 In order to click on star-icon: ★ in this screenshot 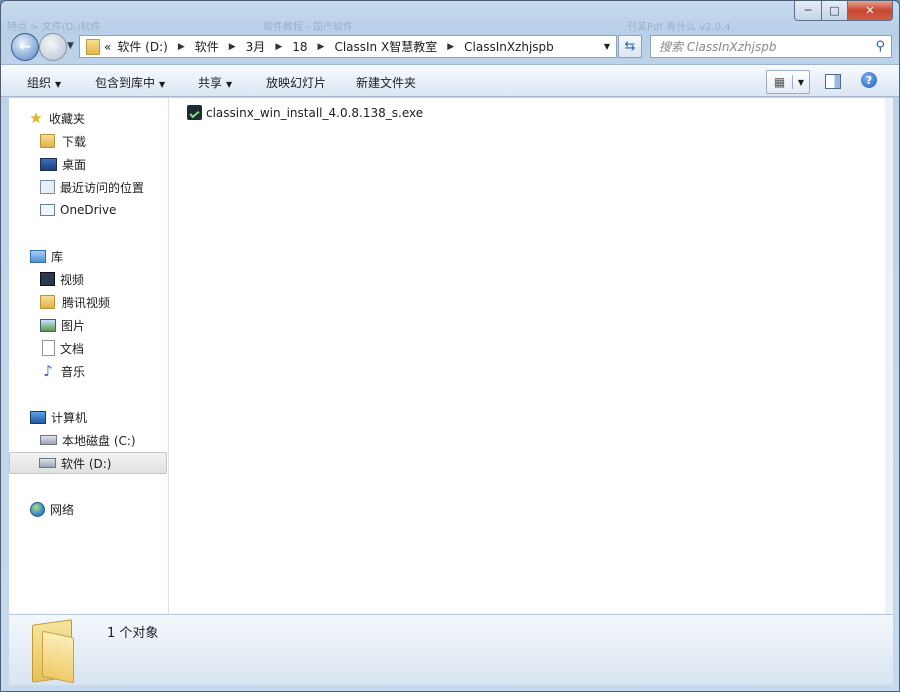, I will do `click(36, 118)`.